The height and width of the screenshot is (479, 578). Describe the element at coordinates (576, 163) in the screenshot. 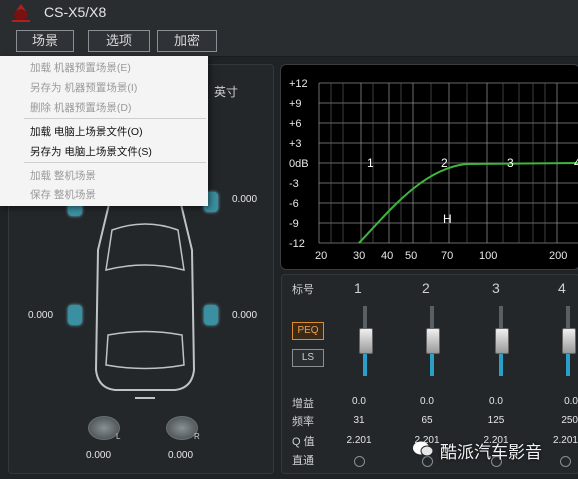

I see `band-marker-4: 4` at that location.